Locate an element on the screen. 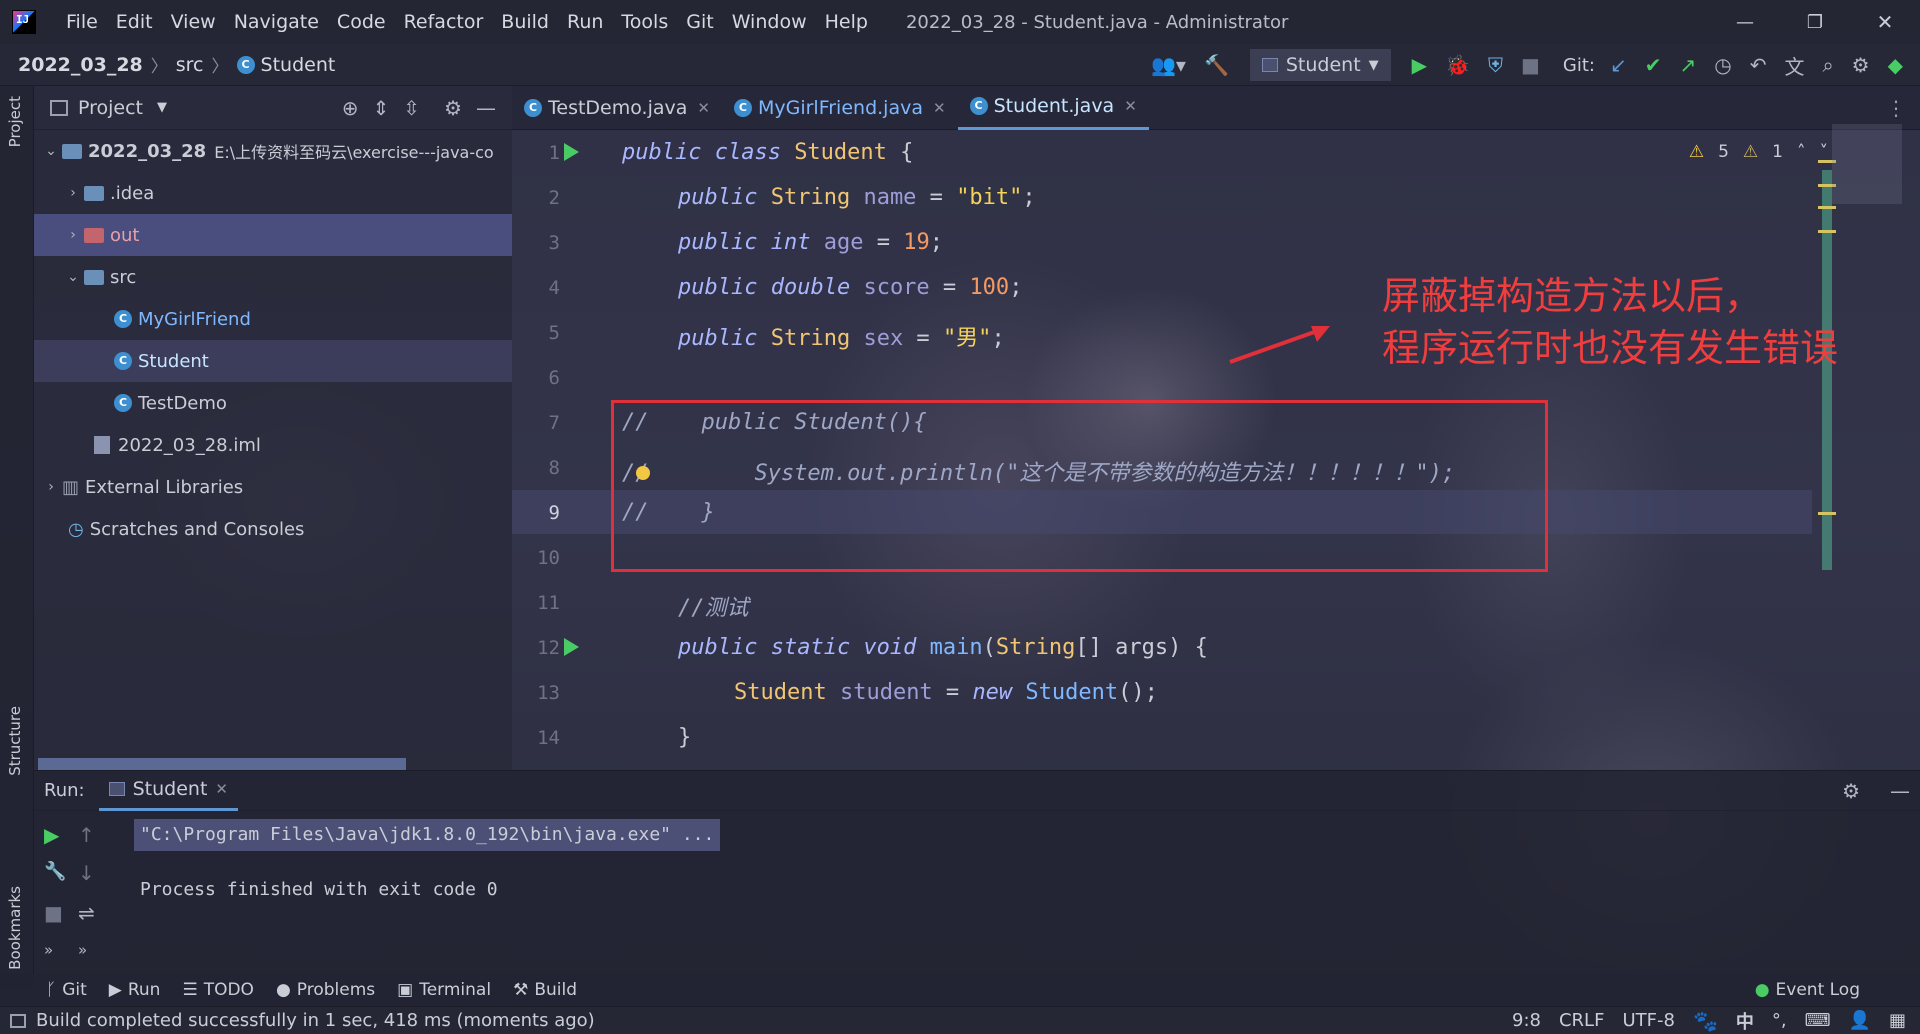 The width and height of the screenshot is (1920, 1034). tree-item-src: ⌄ src is located at coordinates (273, 277).